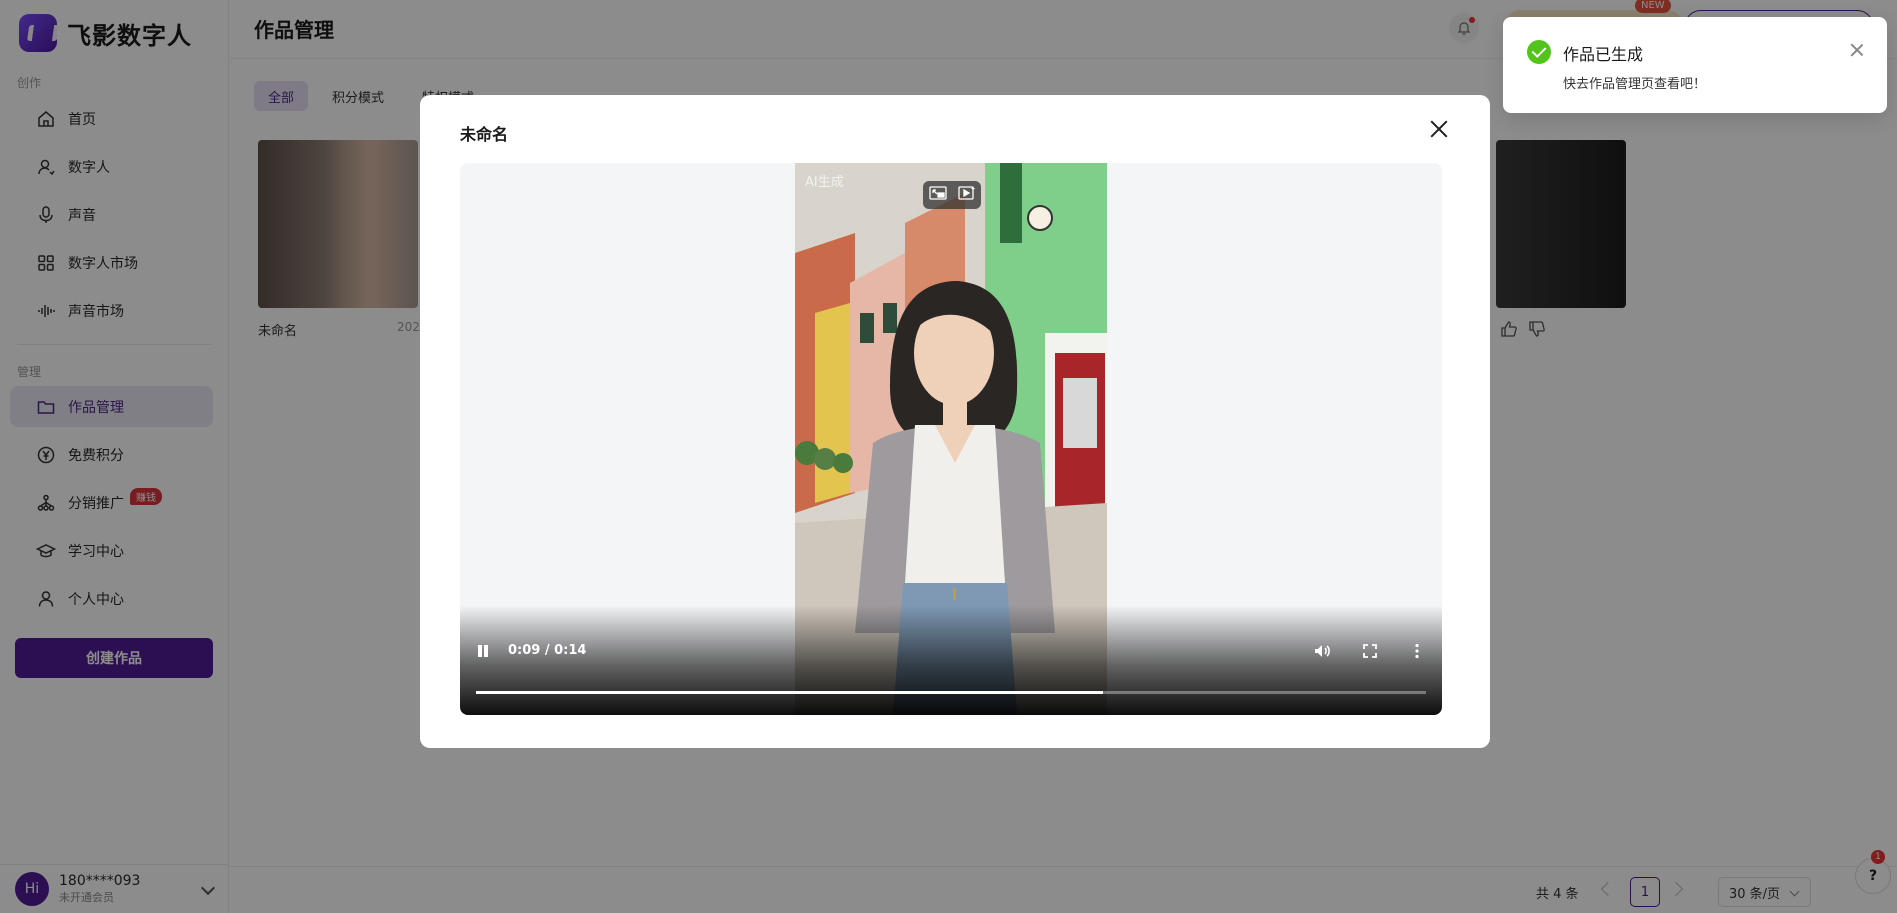  I want to click on pause-icon, so click(483, 651).